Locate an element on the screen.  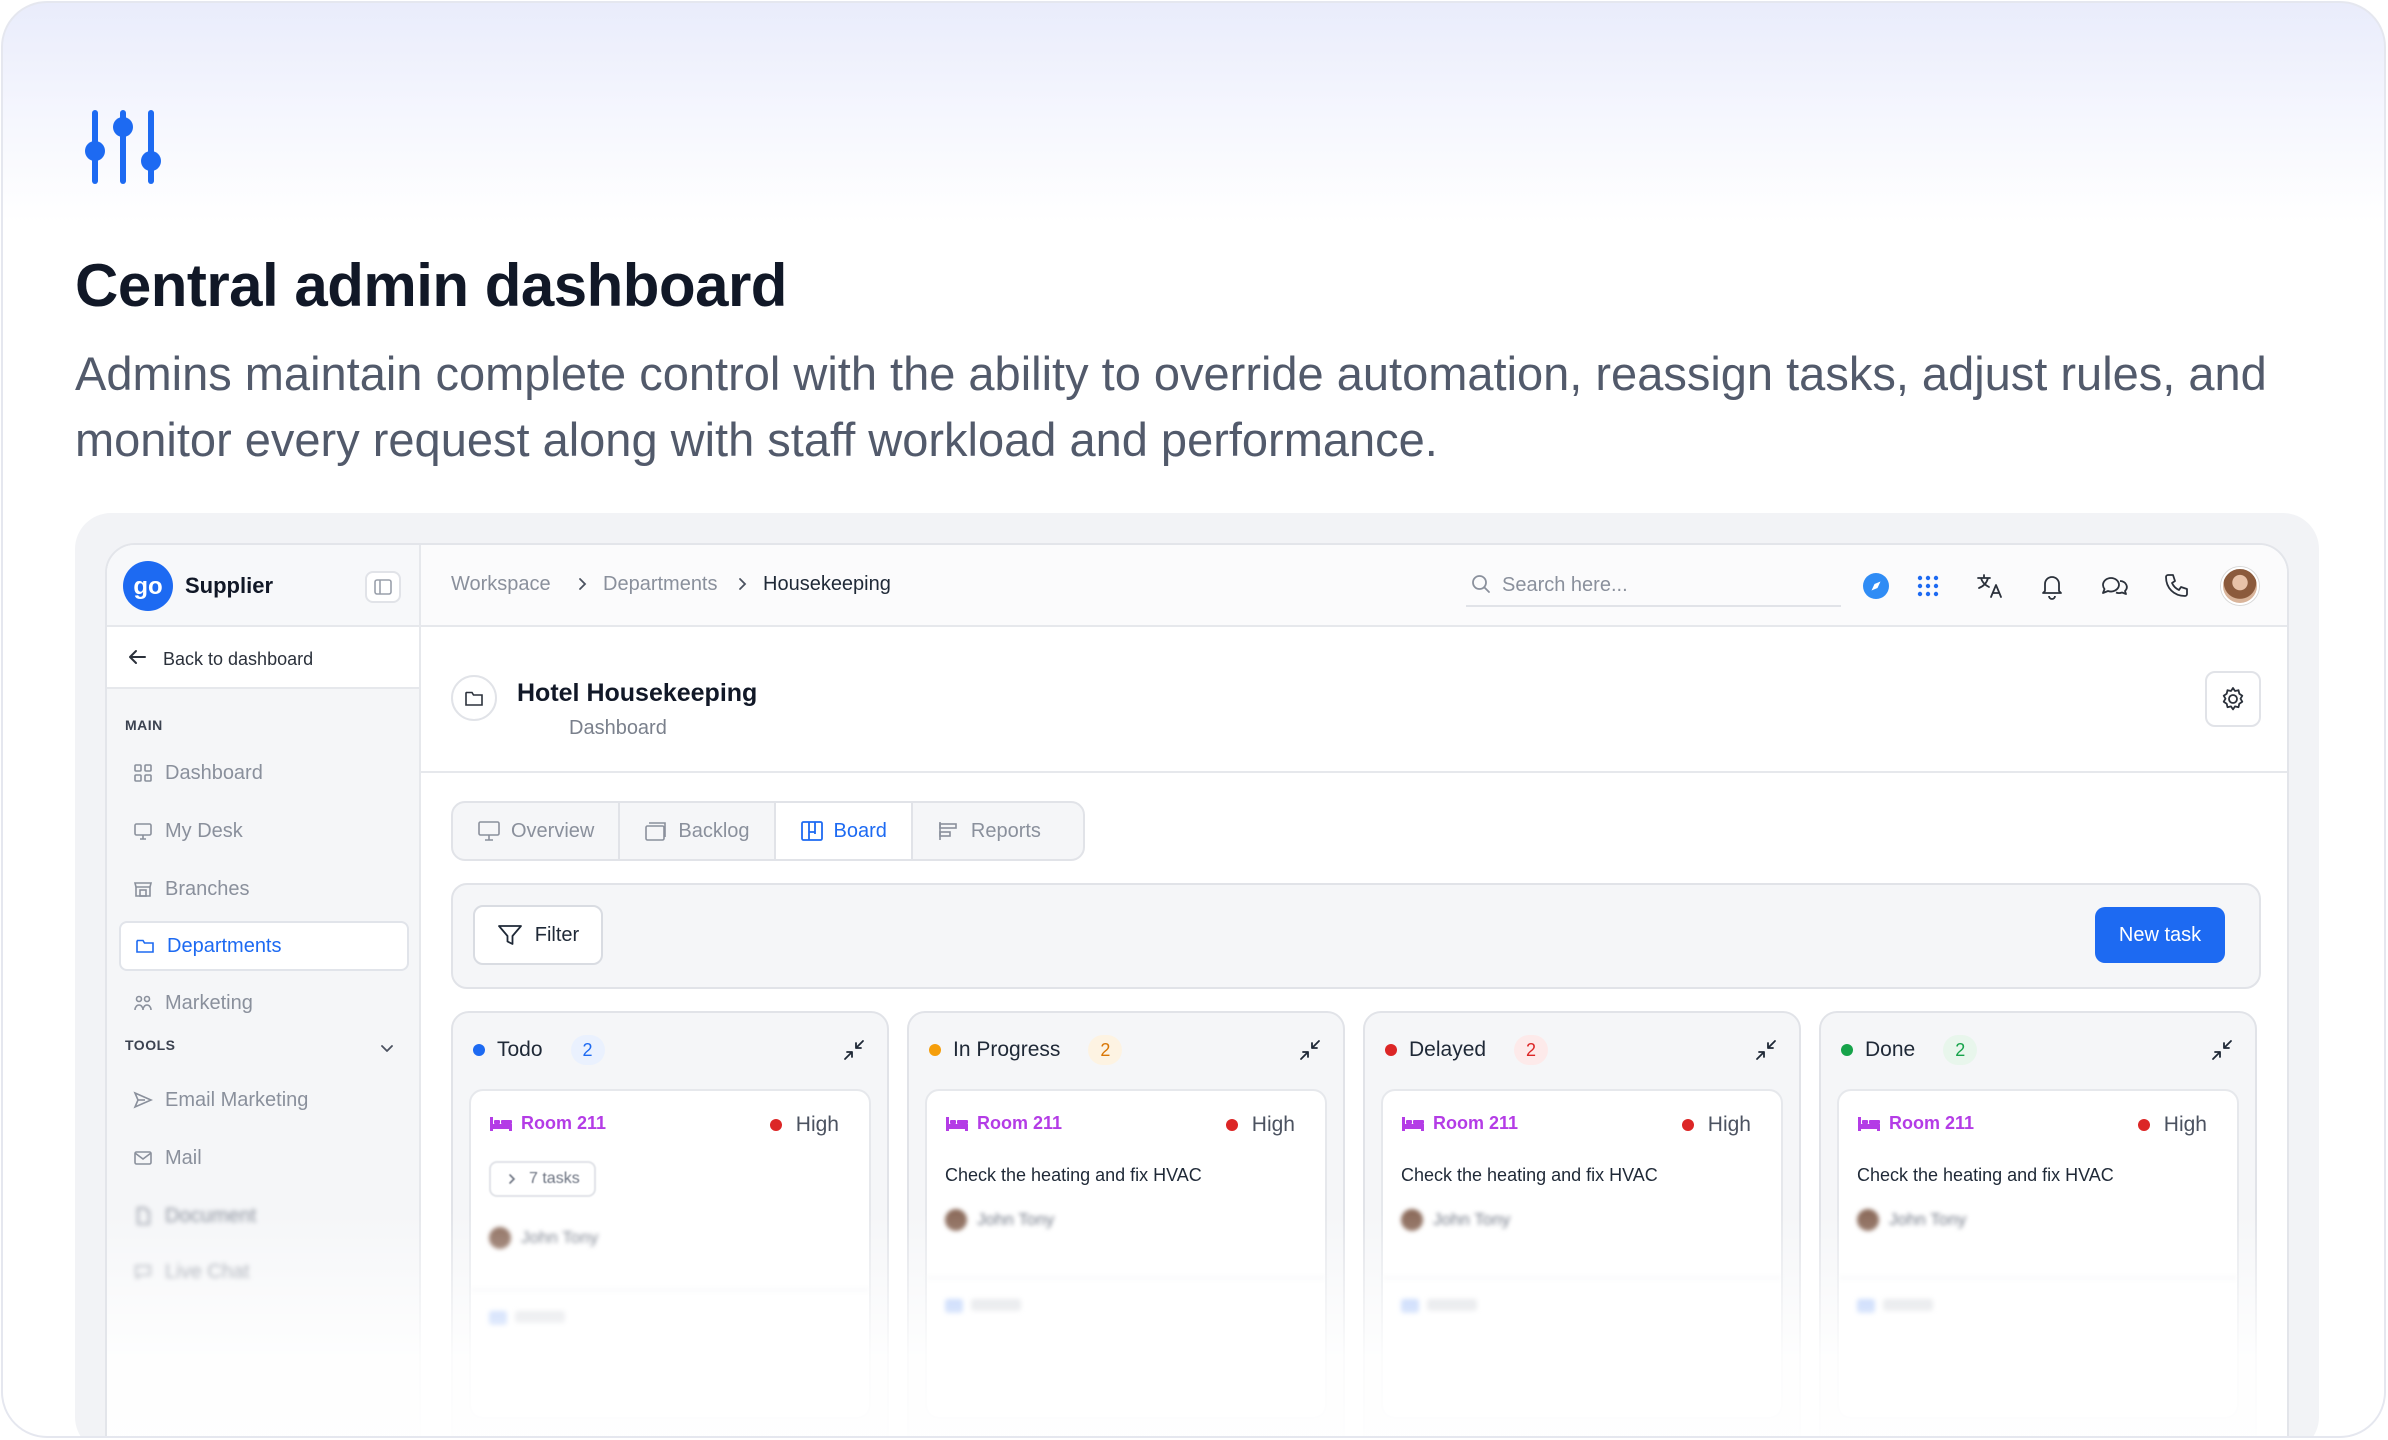
bell-icon is located at coordinates (2052, 588).